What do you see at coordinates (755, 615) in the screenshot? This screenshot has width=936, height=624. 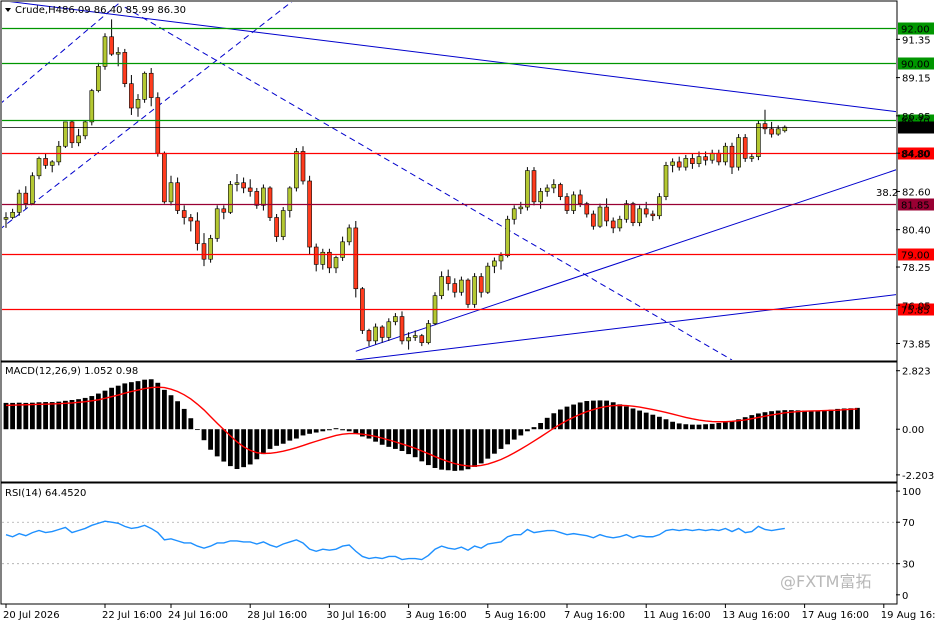 I see `time-tick-label: 13 Aug 16:00` at bounding box center [755, 615].